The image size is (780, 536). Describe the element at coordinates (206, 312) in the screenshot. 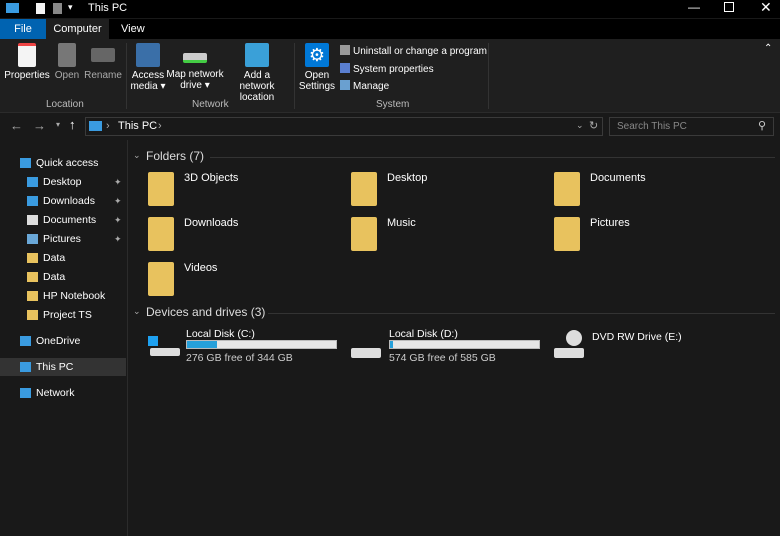

I see `drives-header: Devices and drives (3)` at that location.